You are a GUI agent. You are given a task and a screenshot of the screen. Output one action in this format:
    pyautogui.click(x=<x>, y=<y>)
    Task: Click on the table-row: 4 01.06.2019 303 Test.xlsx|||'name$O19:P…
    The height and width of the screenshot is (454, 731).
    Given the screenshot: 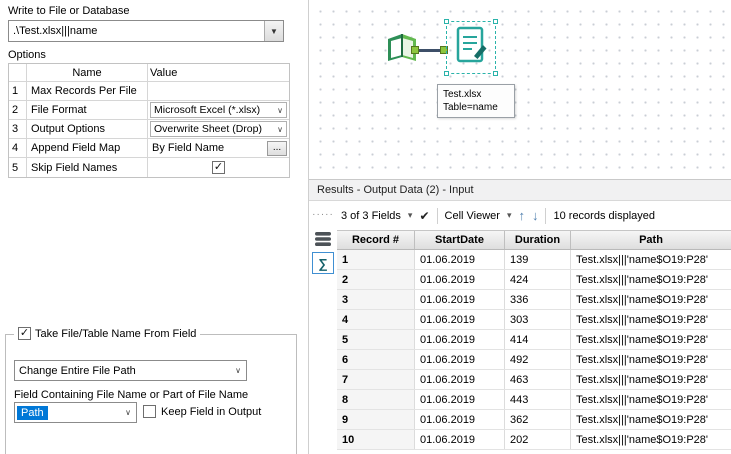 What is the action you would take?
    pyautogui.click(x=534, y=320)
    